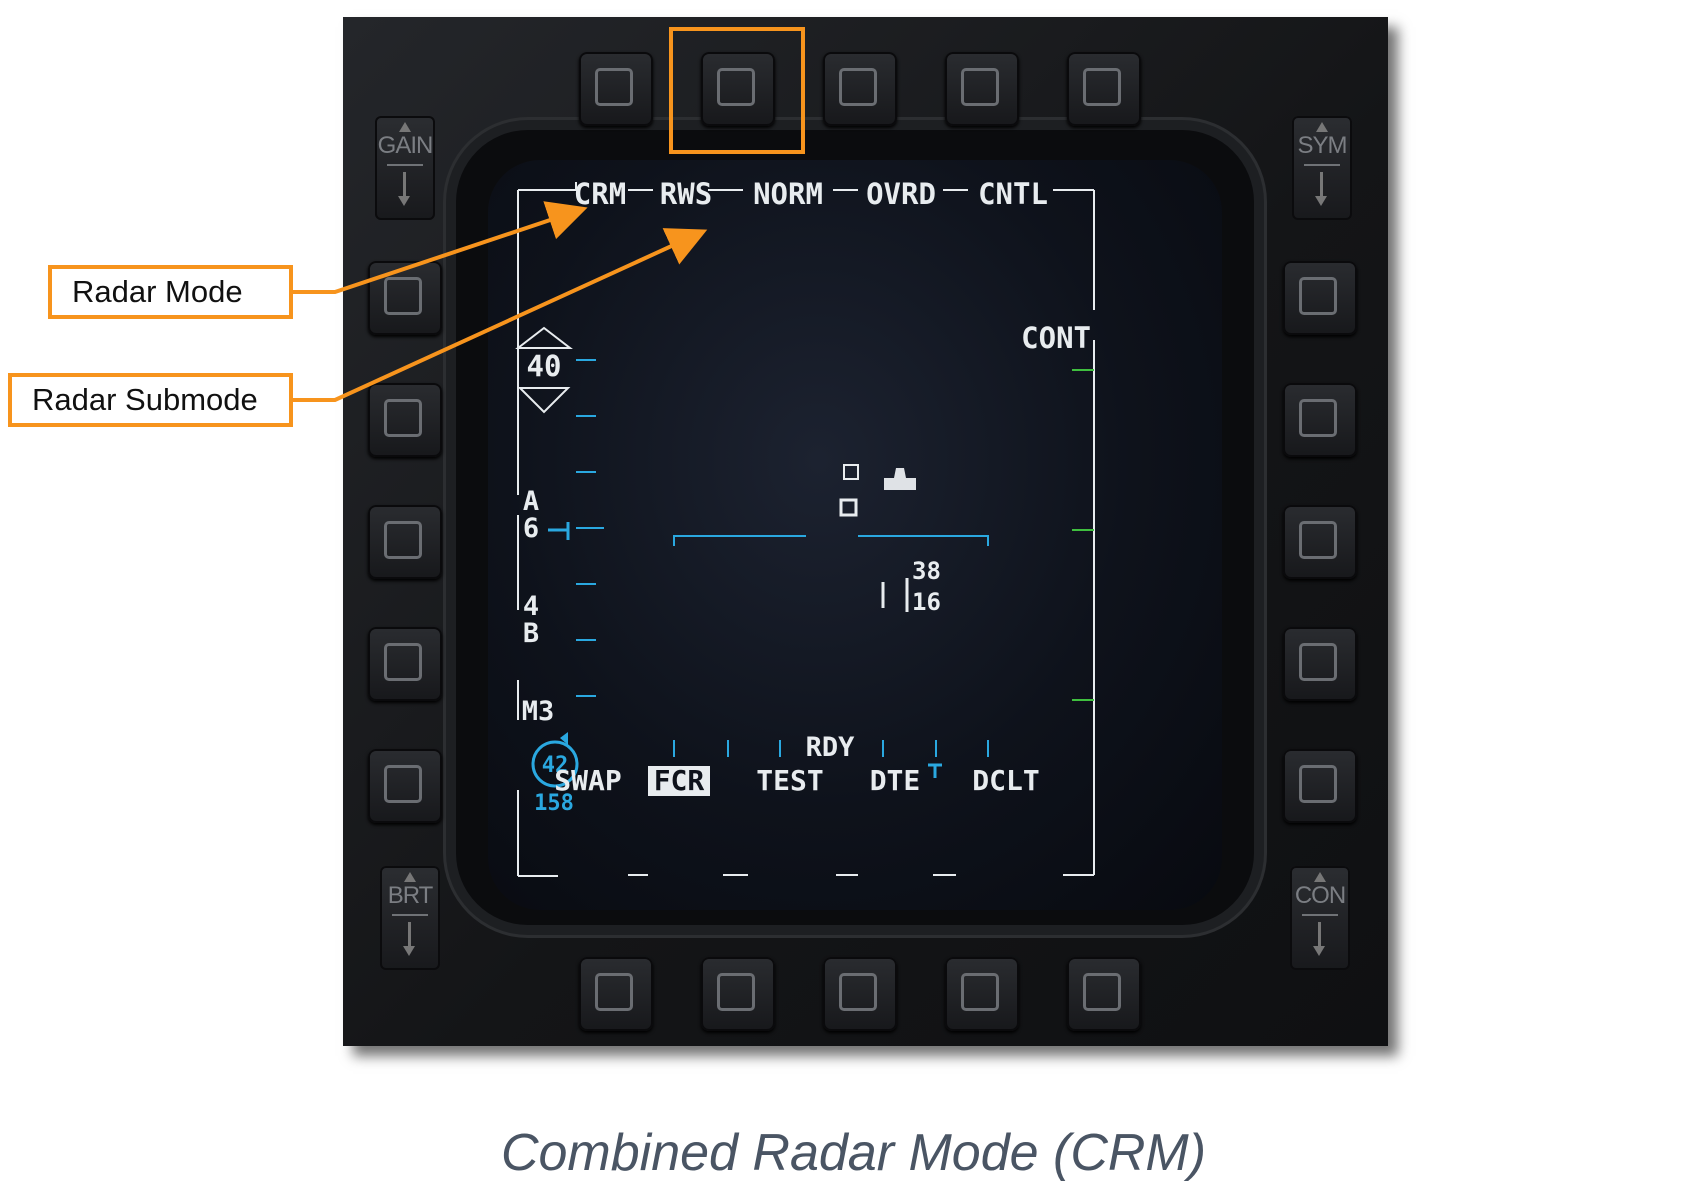 This screenshot has height=1183, width=1707. I want to click on callout-arrows, so click(500, 301).